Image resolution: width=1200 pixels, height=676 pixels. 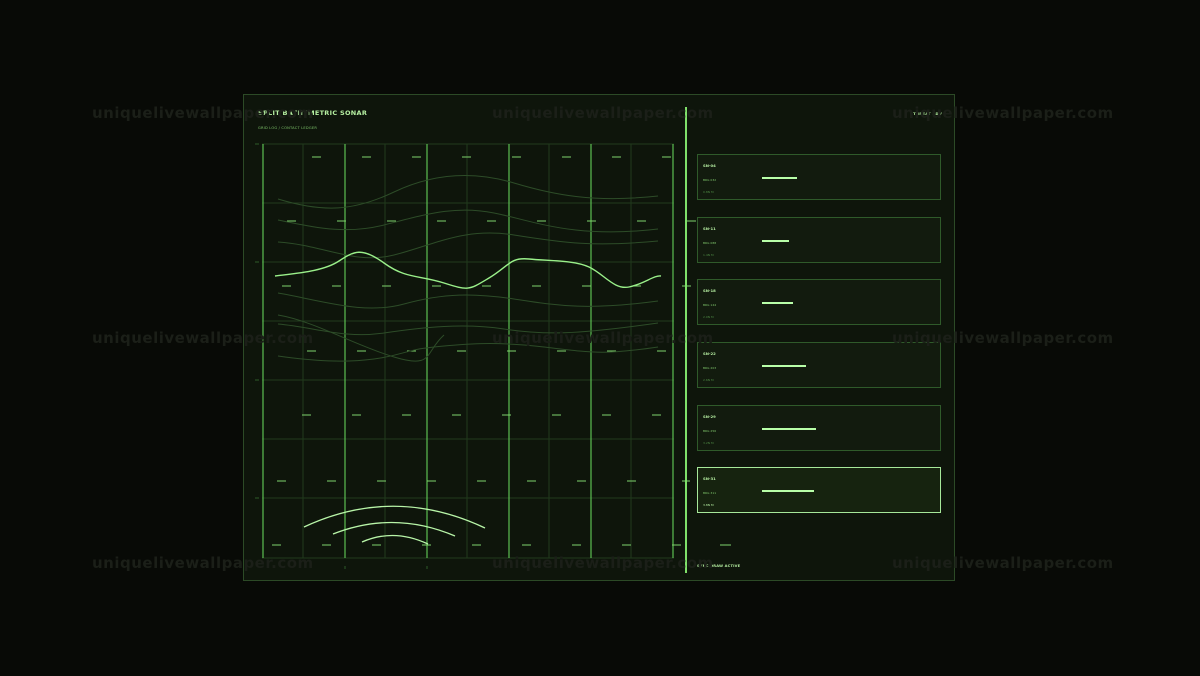 What do you see at coordinates (819, 365) in the screenshot?
I see `contact-card: SN-22 BRG 203 2.6N M` at bounding box center [819, 365].